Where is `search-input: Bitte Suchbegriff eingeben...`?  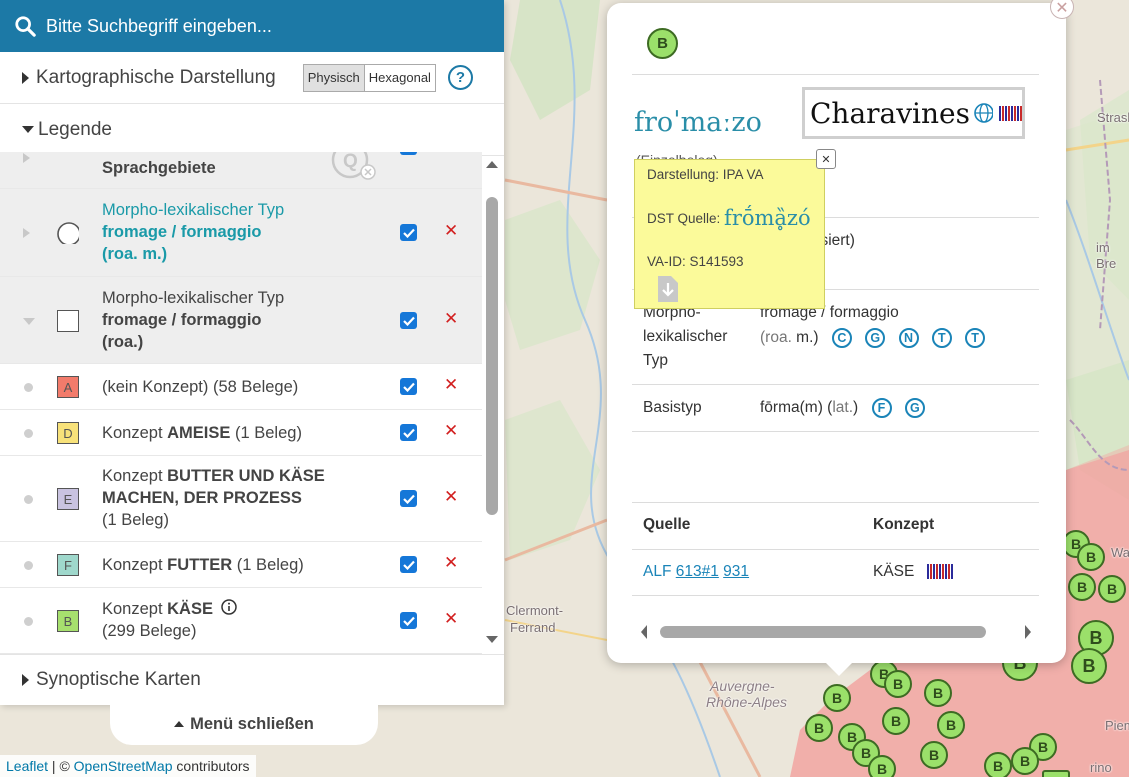 search-input: Bitte Suchbegriff eingeben... is located at coordinates (159, 26).